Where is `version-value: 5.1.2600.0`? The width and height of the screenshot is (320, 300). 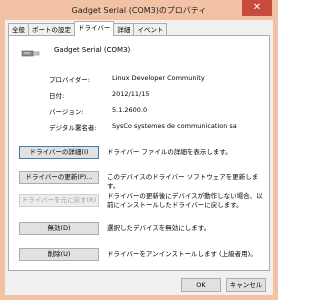 version-value: 5.1.2600.0 is located at coordinates (130, 110).